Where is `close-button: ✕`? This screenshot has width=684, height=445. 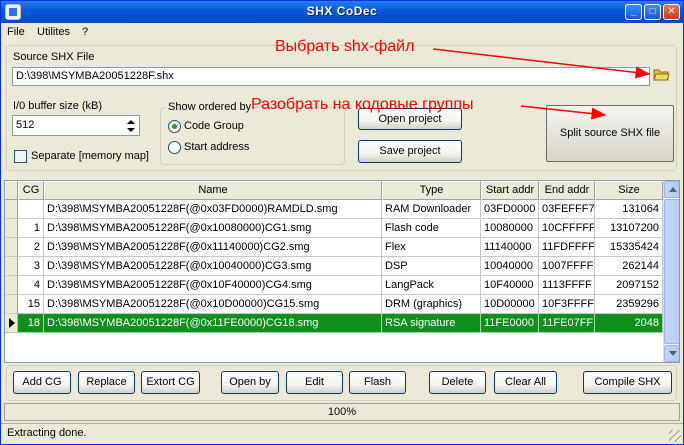 close-button: ✕ is located at coordinates (671, 12).